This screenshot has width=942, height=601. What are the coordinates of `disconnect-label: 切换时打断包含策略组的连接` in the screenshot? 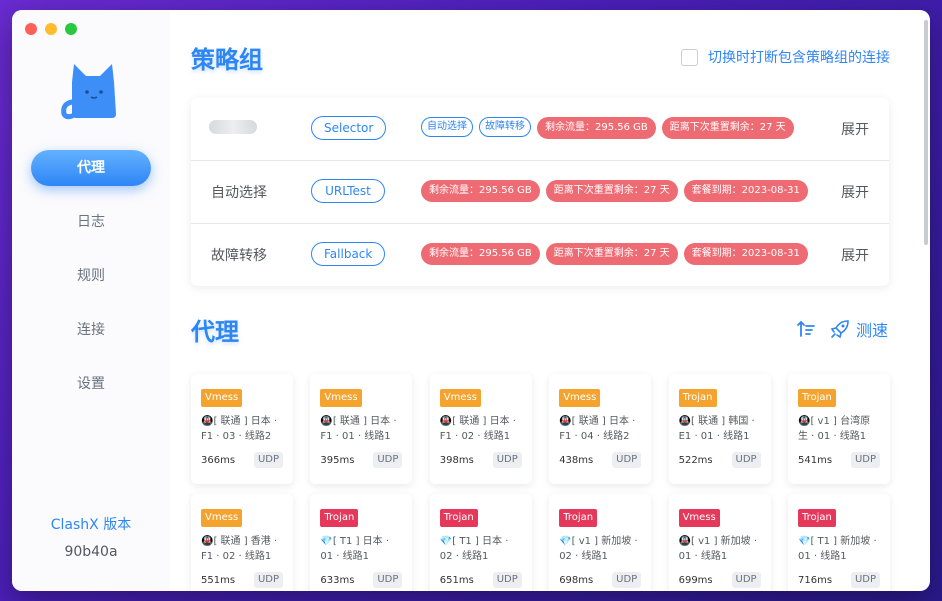 It's located at (799, 58).